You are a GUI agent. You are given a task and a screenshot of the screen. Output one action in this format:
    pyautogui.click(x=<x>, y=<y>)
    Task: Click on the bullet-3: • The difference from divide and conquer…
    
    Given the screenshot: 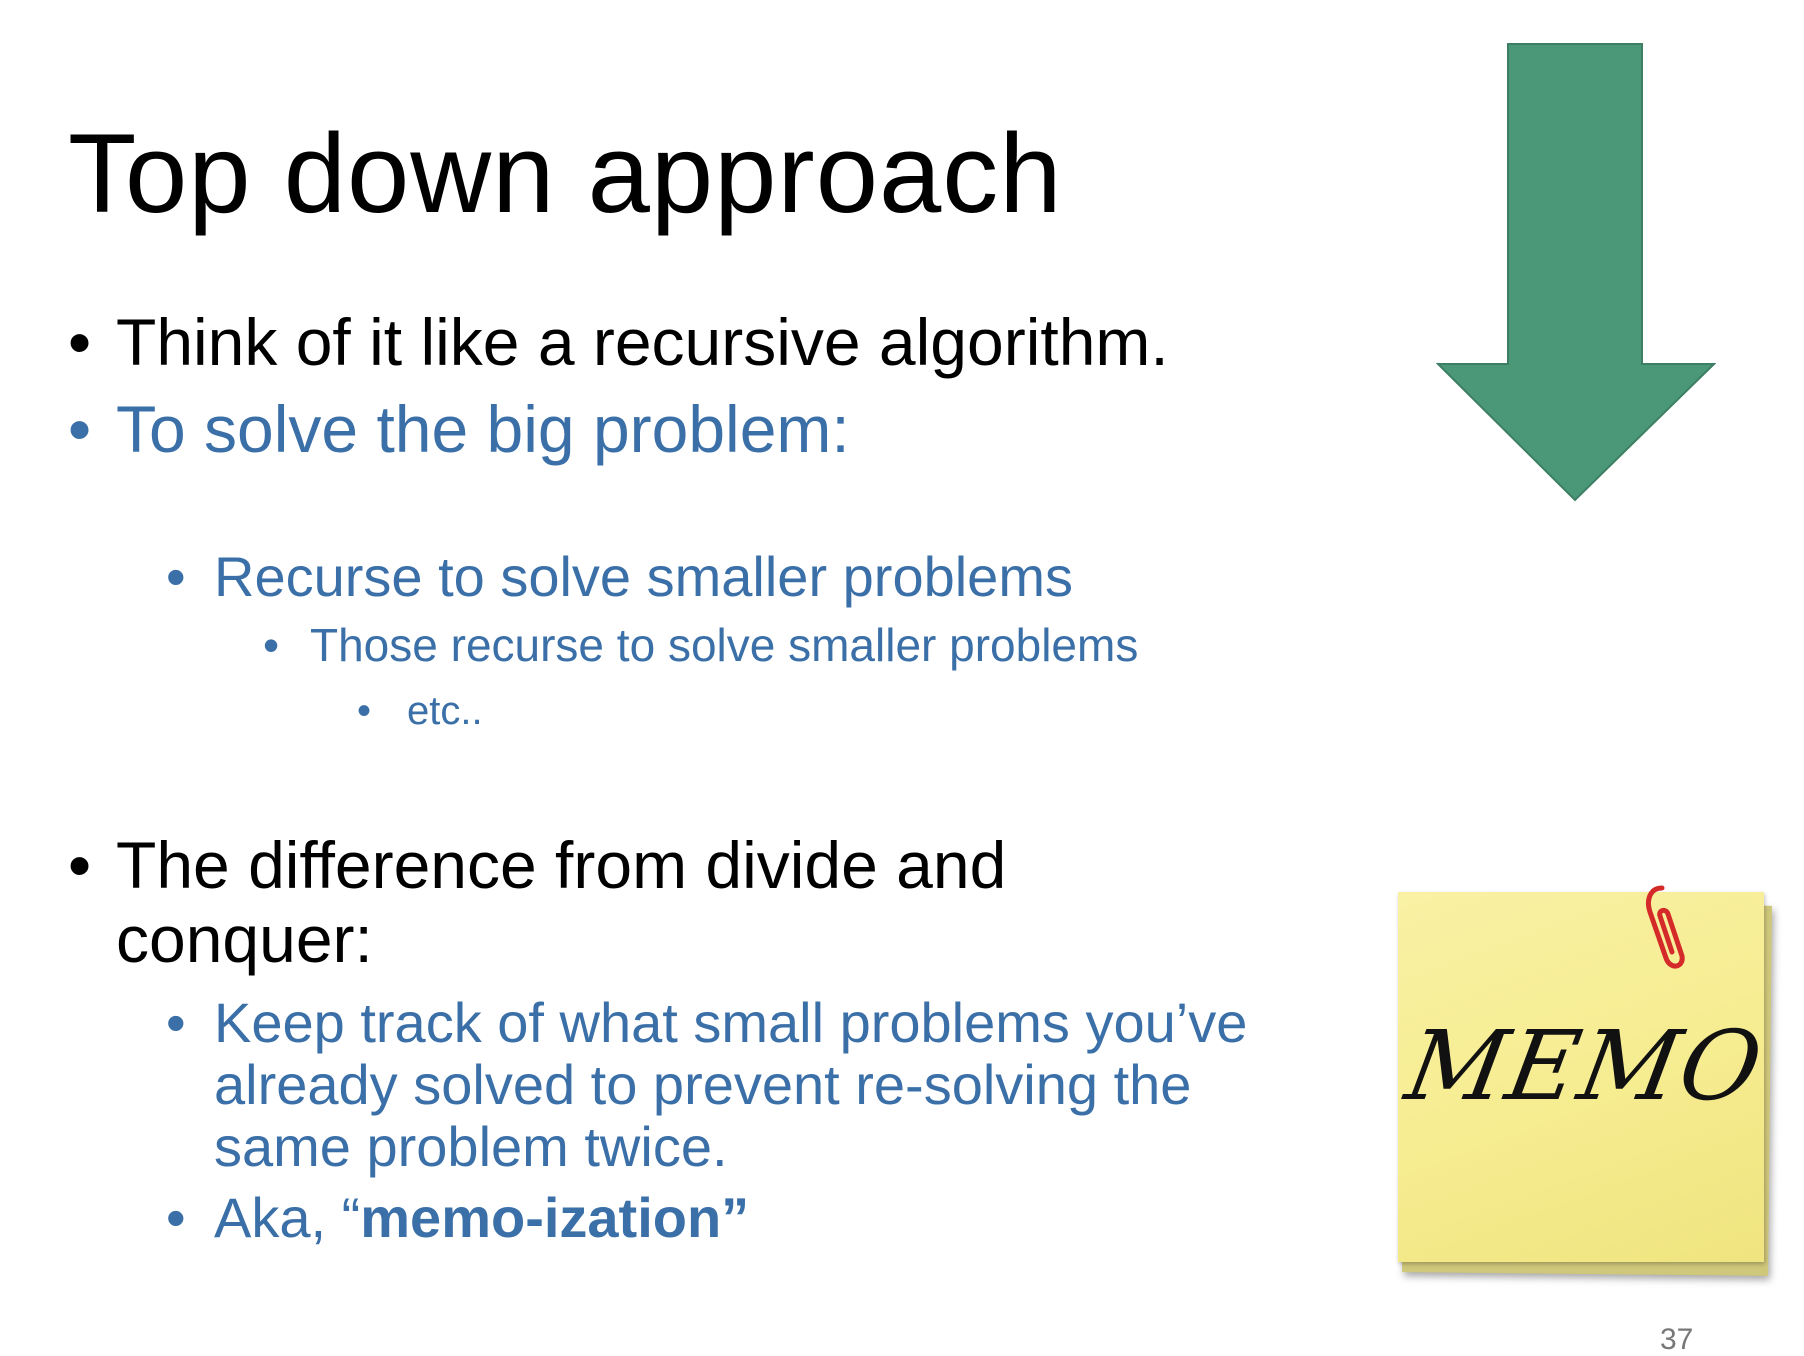 What is the action you would take?
    pyautogui.click(x=718, y=903)
    